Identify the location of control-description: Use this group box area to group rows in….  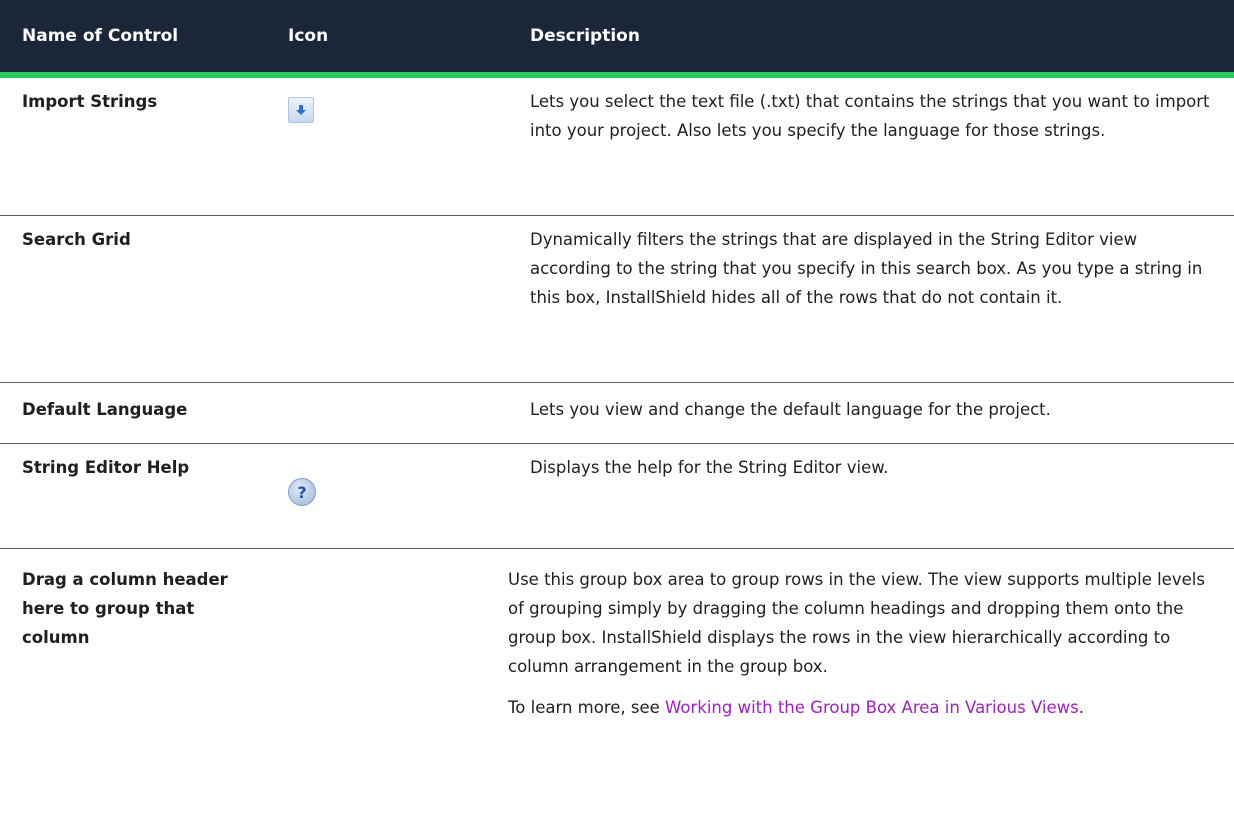
(856, 623).